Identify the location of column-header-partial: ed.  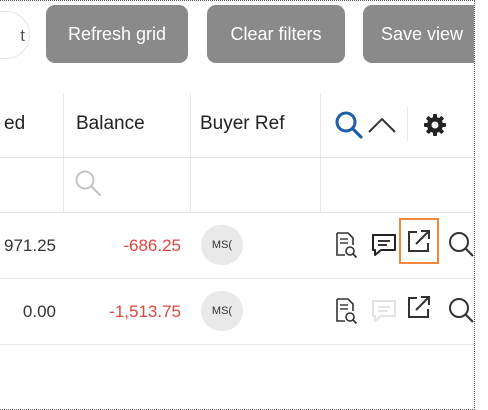
(14, 124).